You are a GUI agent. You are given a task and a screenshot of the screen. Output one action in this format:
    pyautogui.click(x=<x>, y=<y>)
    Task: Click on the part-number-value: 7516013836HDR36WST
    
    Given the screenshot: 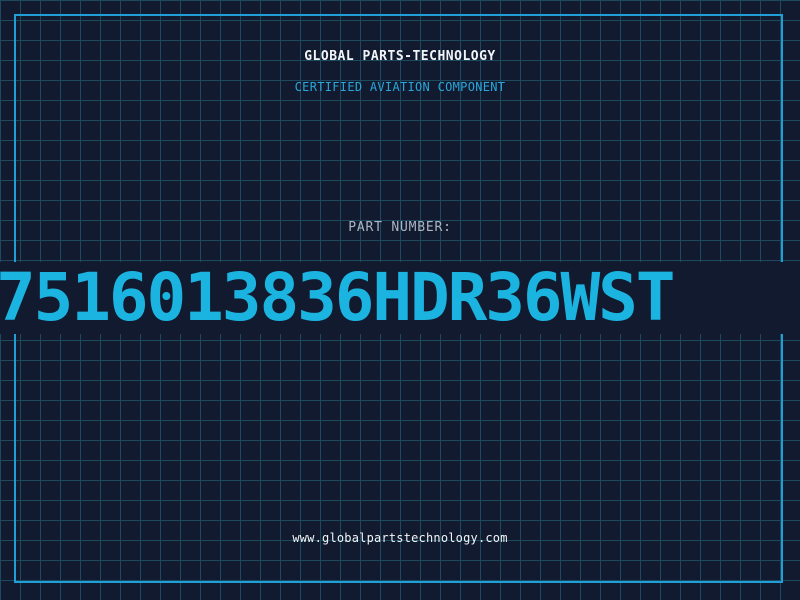 What is the action you would take?
    pyautogui.click(x=338, y=298)
    